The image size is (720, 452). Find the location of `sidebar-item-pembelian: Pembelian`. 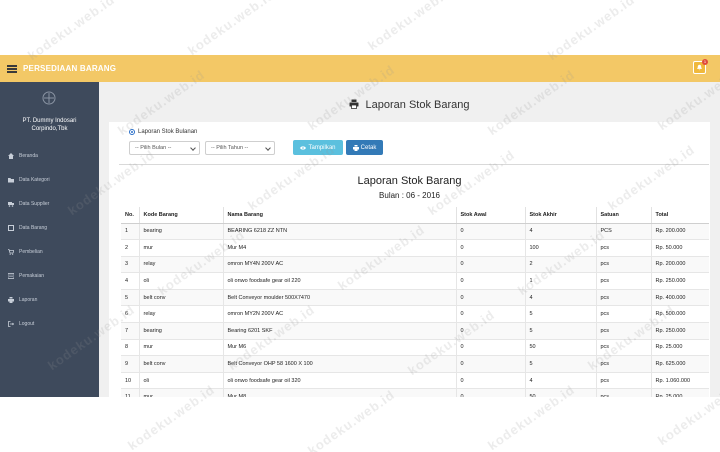

sidebar-item-pembelian: Pembelian is located at coordinates (49, 252).